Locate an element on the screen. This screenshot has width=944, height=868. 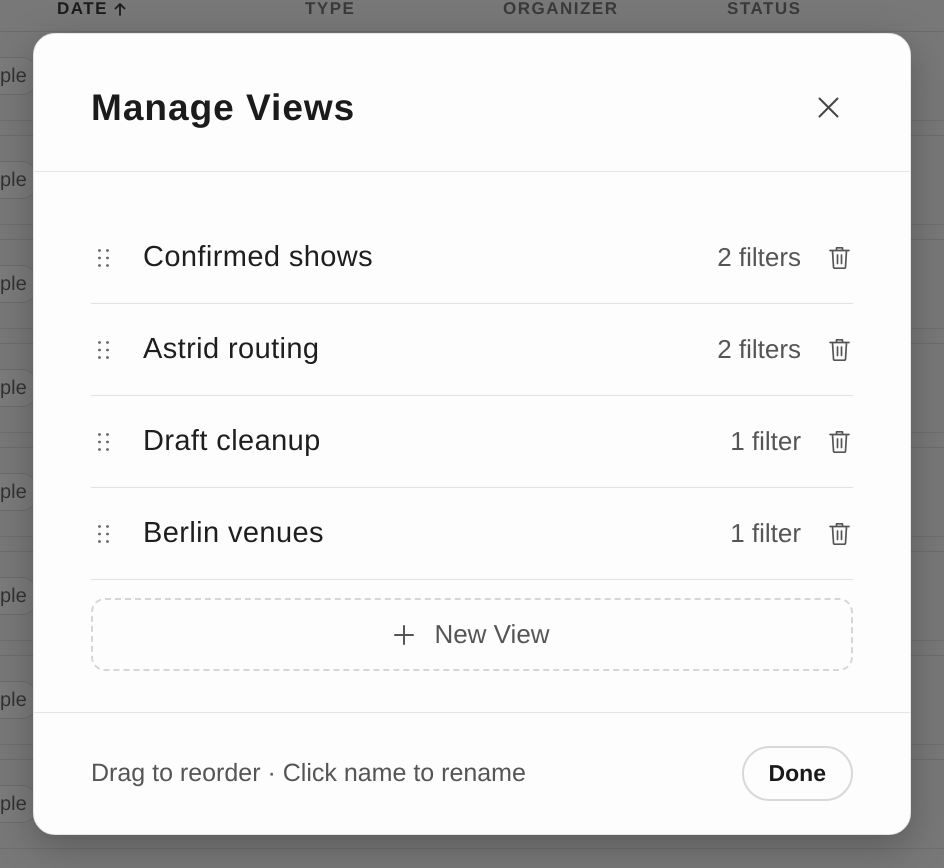
new-view-button: New View is located at coordinates (472, 634).